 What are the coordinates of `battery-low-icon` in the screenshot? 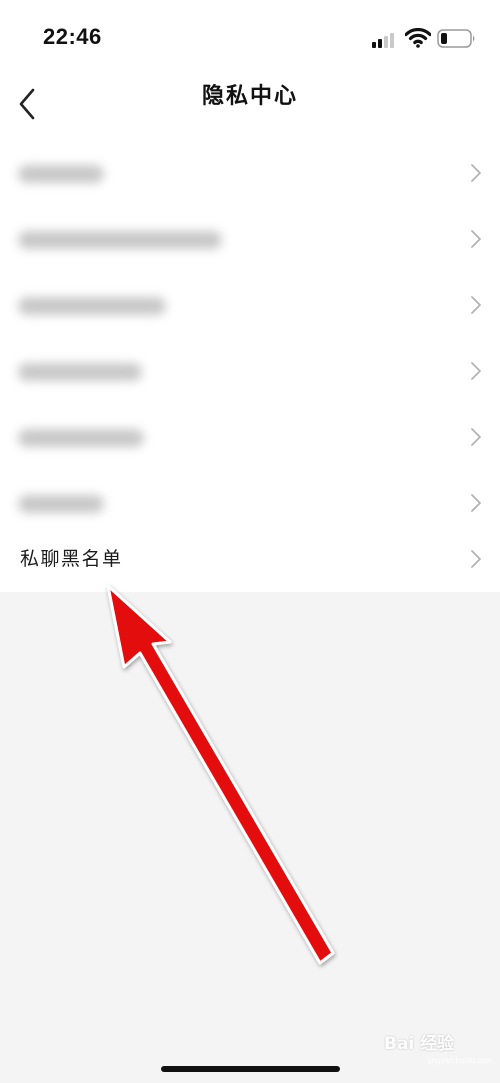 It's located at (456, 38).